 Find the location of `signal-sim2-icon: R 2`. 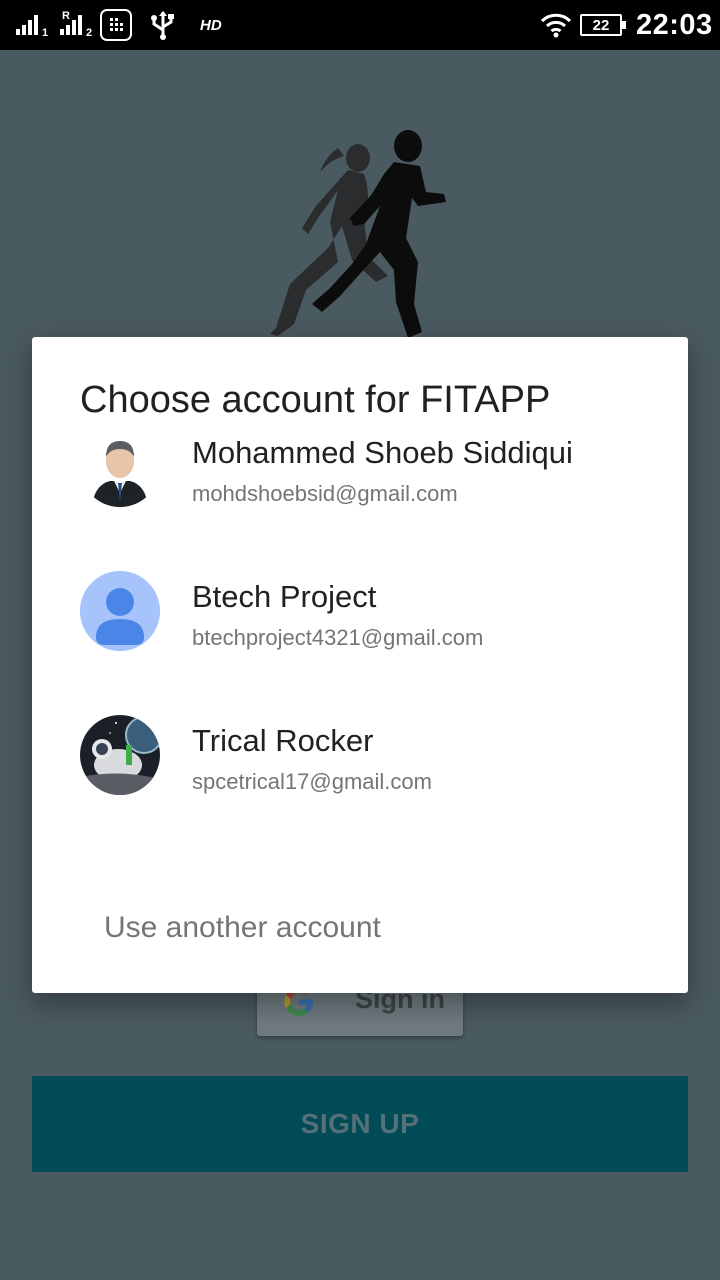

signal-sim2-icon: R 2 is located at coordinates (76, 25).